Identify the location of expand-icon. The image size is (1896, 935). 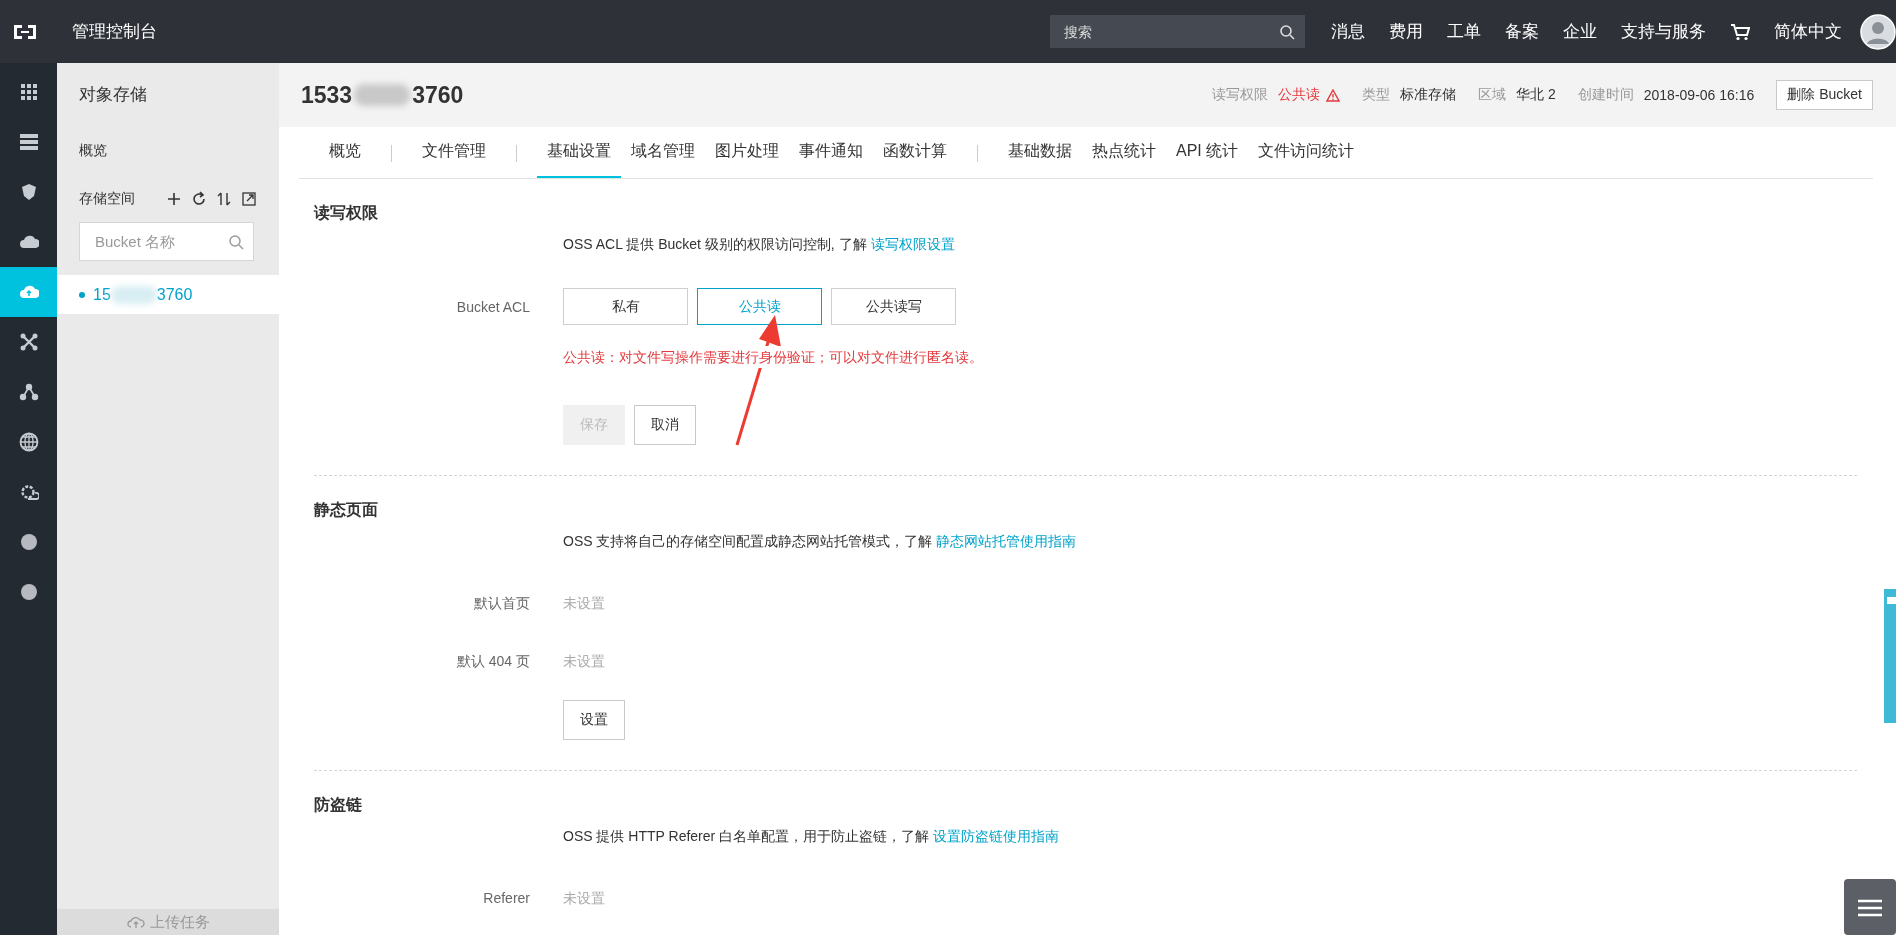
(249, 199).